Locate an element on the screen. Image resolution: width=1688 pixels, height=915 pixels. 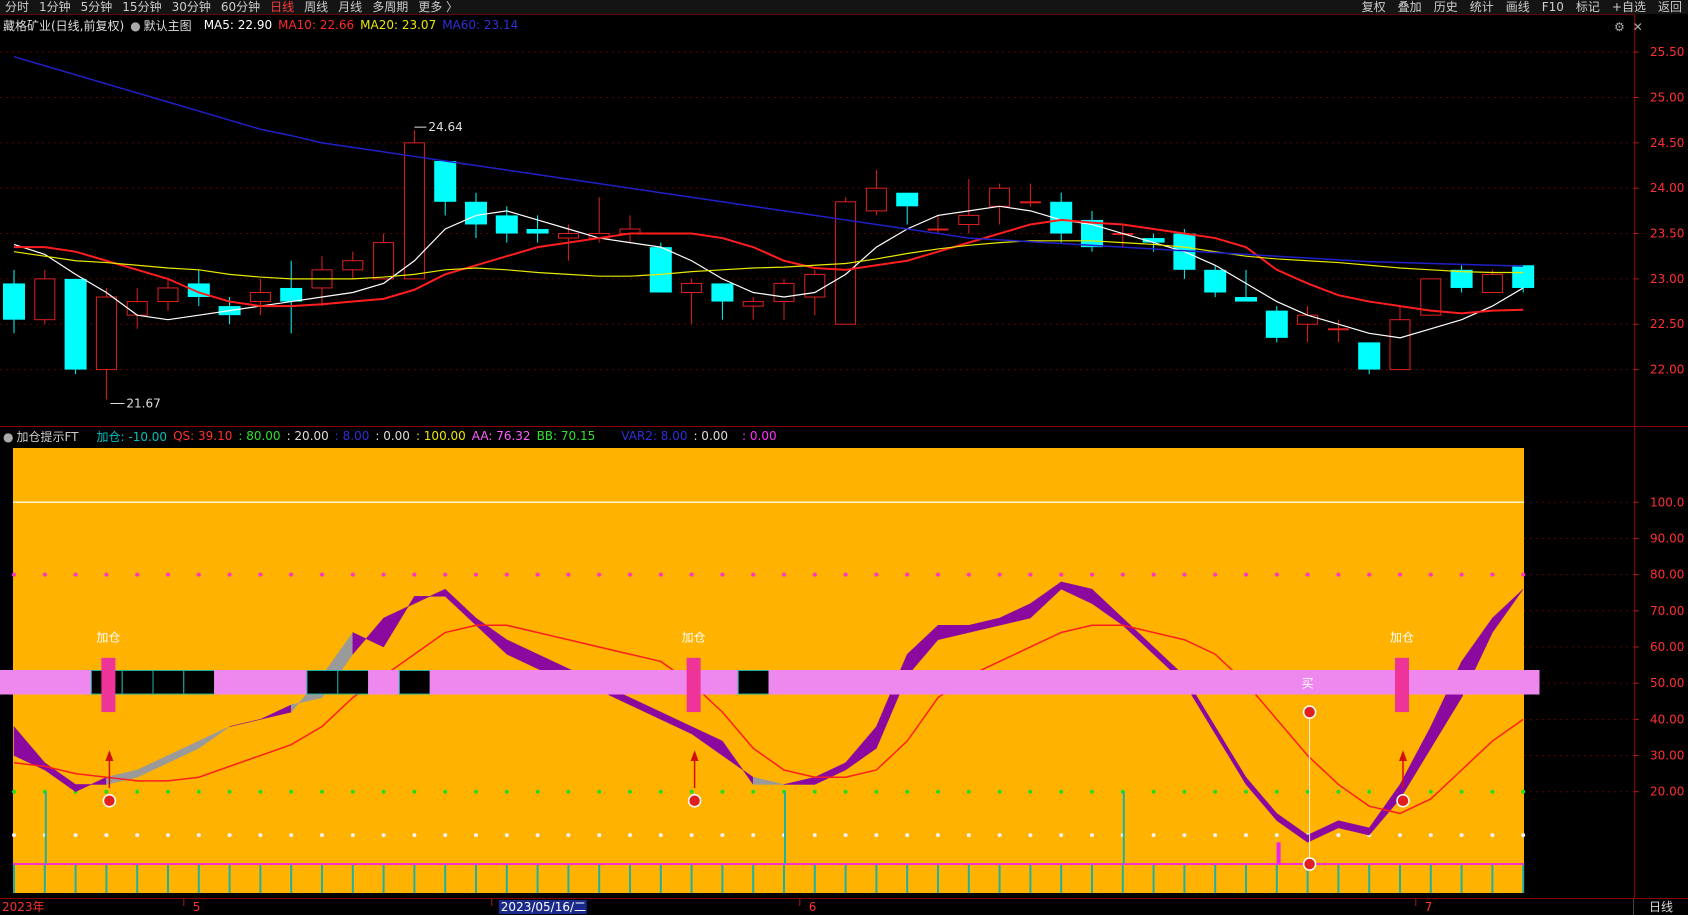
ma-line-MA20 is located at coordinates (768, 260).